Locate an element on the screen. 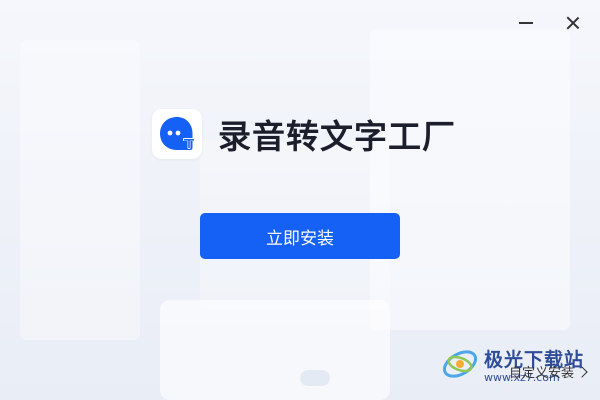 The height and width of the screenshot is (400, 600). app-logo is located at coordinates (177, 134).